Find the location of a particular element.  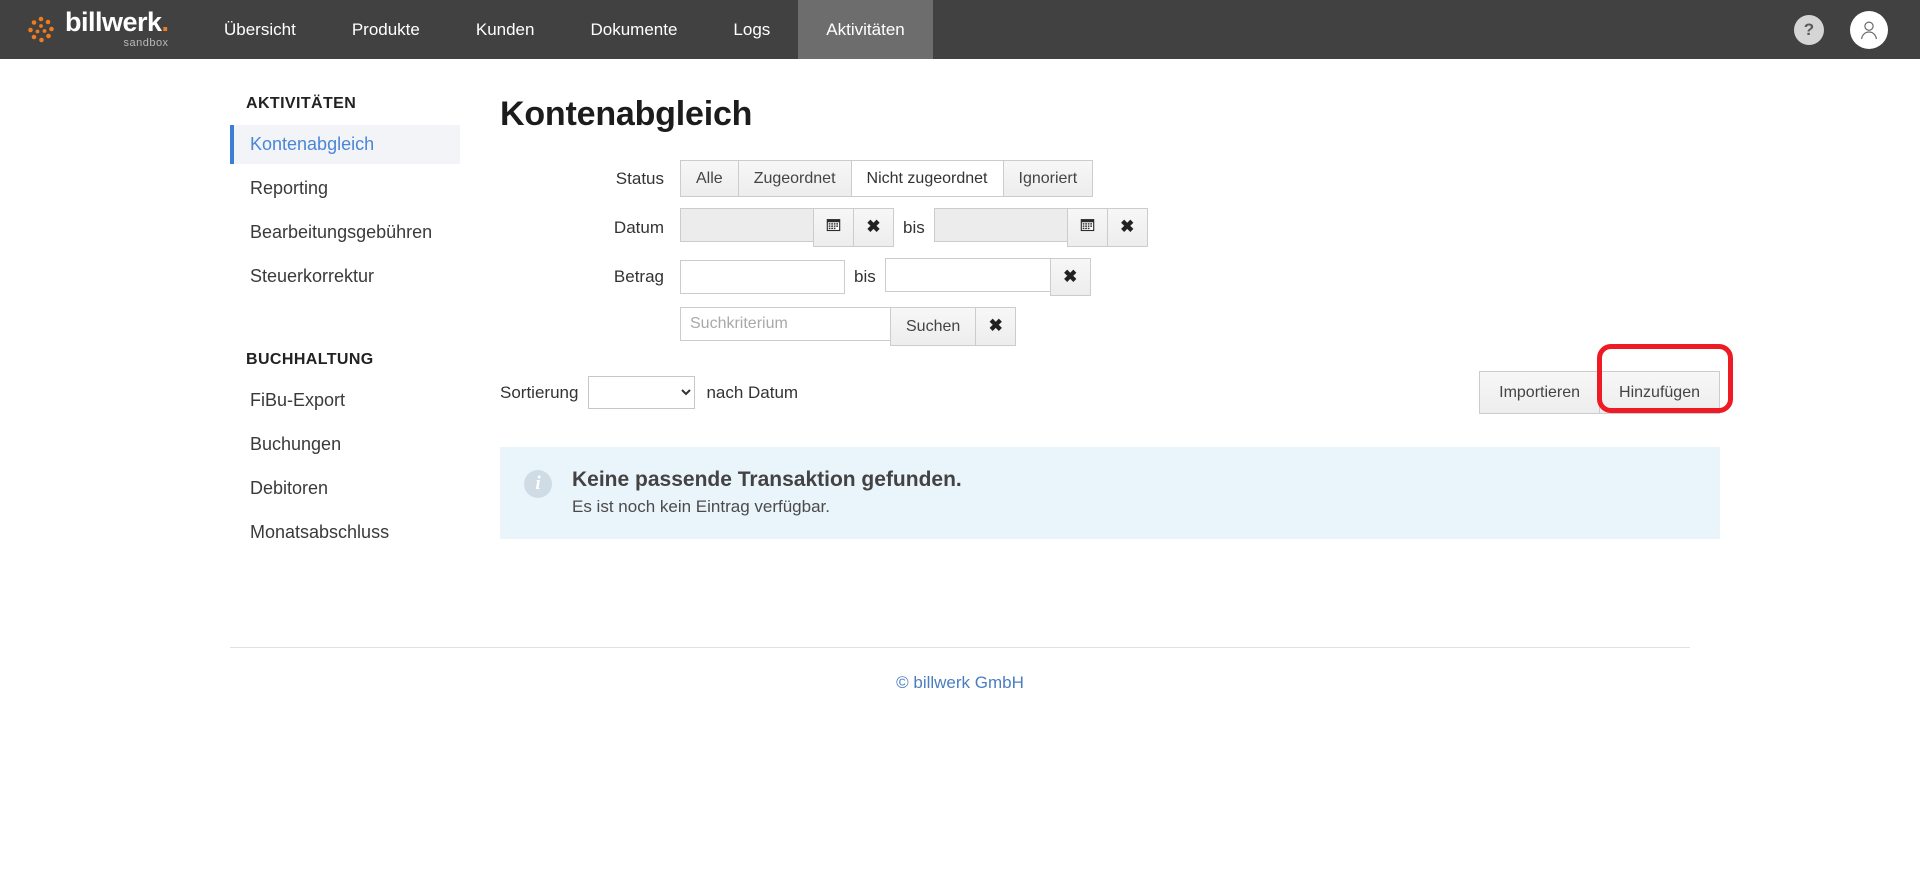

sorting-label: Sortierung is located at coordinates (539, 392).